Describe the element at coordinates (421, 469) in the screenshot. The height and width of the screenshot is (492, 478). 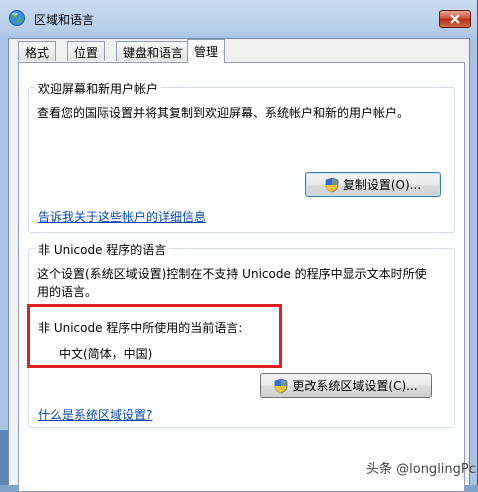
I see `watermark: 头条 @longlingPc` at that location.